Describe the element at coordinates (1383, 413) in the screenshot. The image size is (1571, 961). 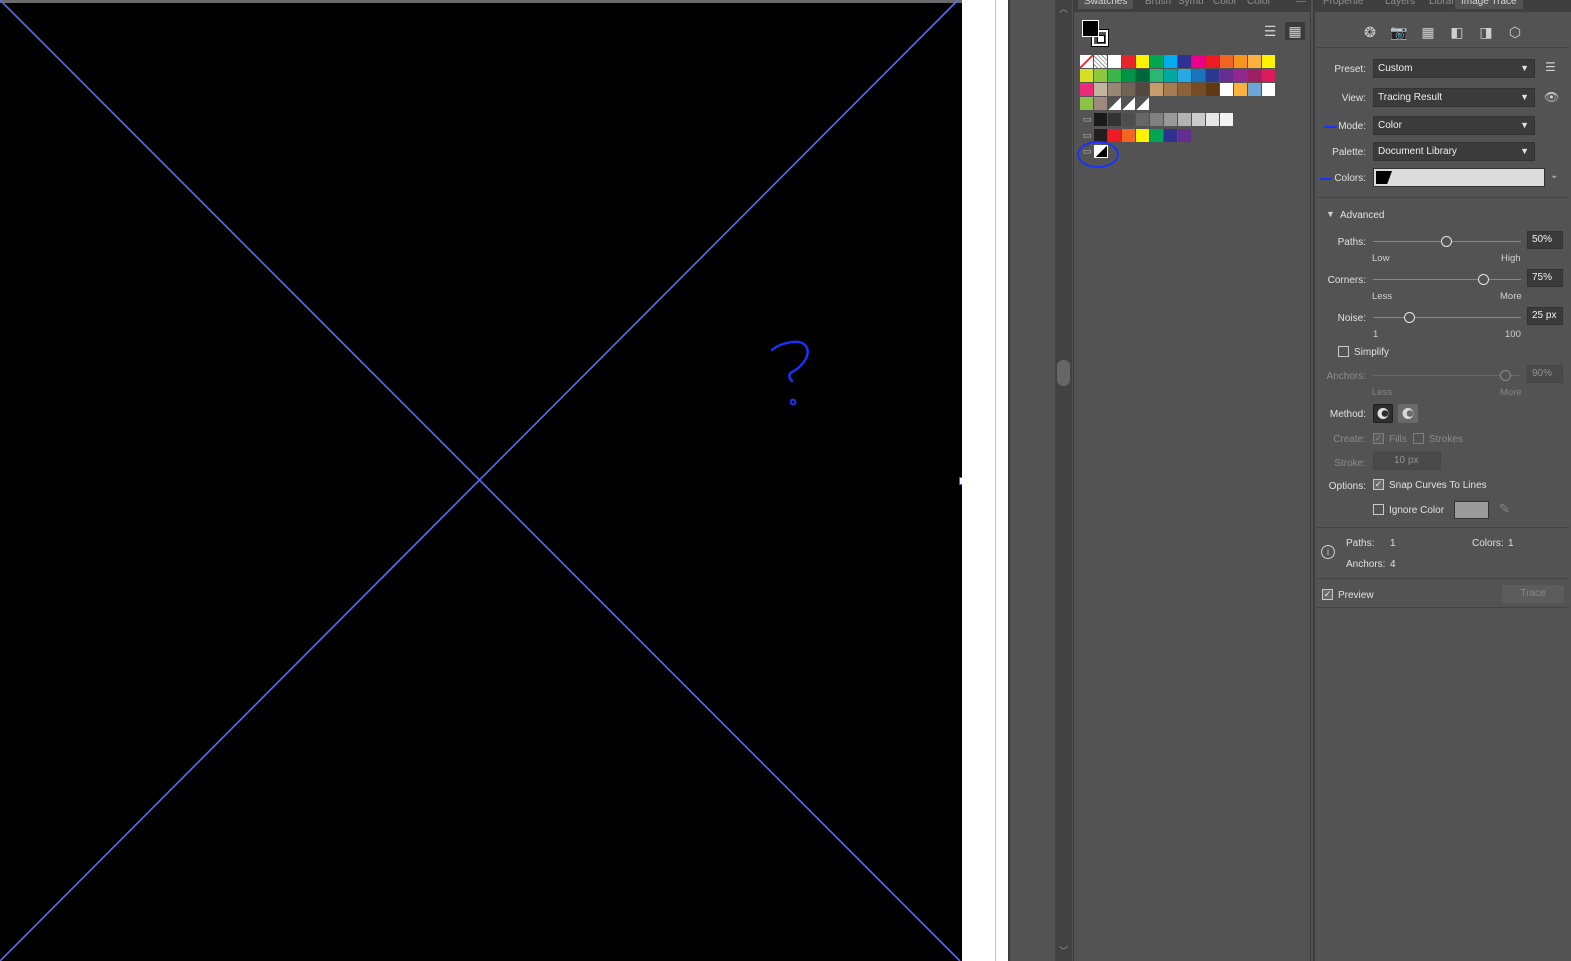
I see `abutting-method-button` at that location.